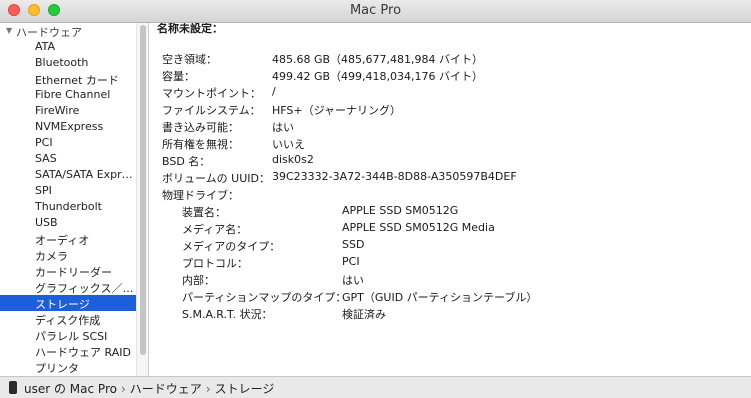 This screenshot has width=751, height=398. I want to click on sidebar-item: Fibre Channel, so click(68, 95).